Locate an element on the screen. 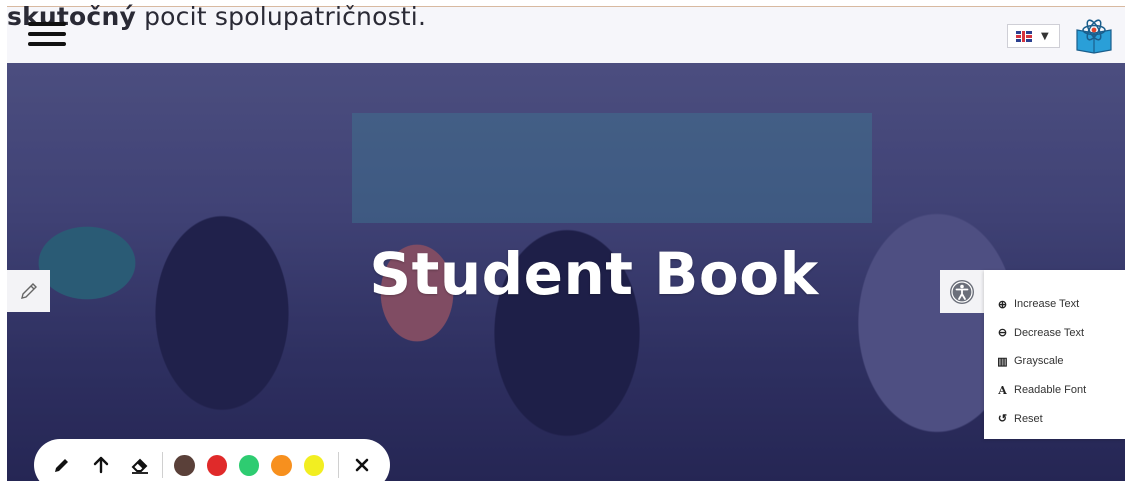 This screenshot has height=481, width=1125. arrow-up-icon is located at coordinates (100, 465).